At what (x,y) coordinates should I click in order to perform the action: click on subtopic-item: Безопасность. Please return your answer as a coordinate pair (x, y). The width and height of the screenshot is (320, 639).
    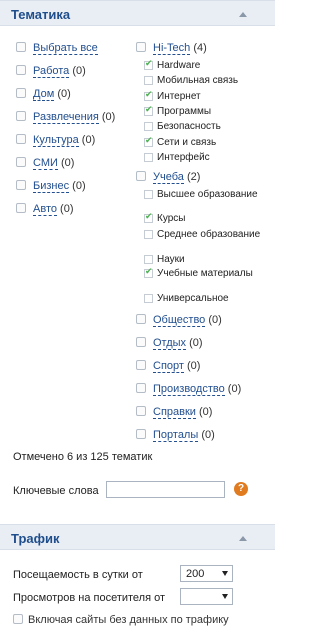
    Looking at the image, I should click on (204, 127).